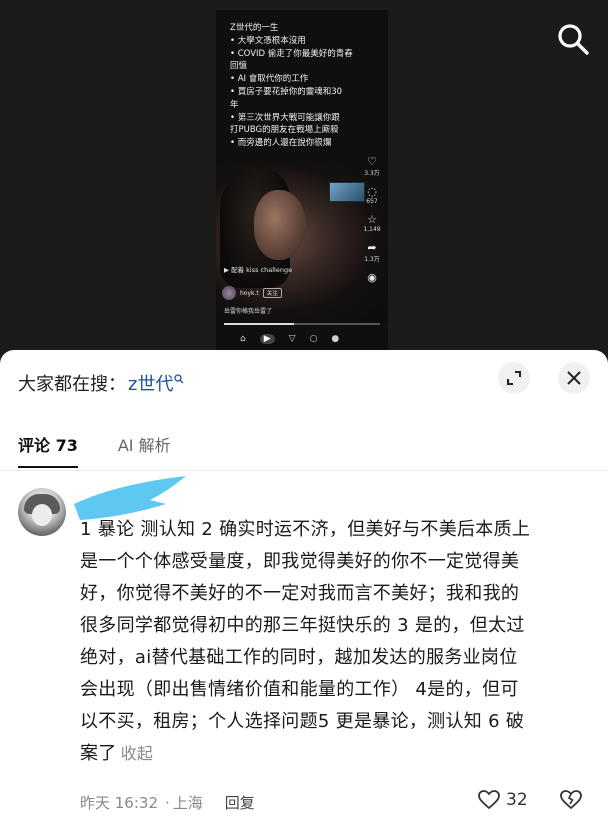  What do you see at coordinates (286, 91) in the screenshot?
I see `caption-line: • 買房子要花掉你的靈魂和30` at bounding box center [286, 91].